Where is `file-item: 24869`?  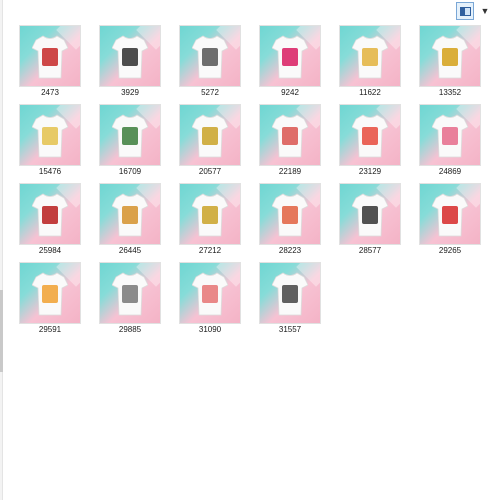 file-item: 24869 is located at coordinates (450, 142).